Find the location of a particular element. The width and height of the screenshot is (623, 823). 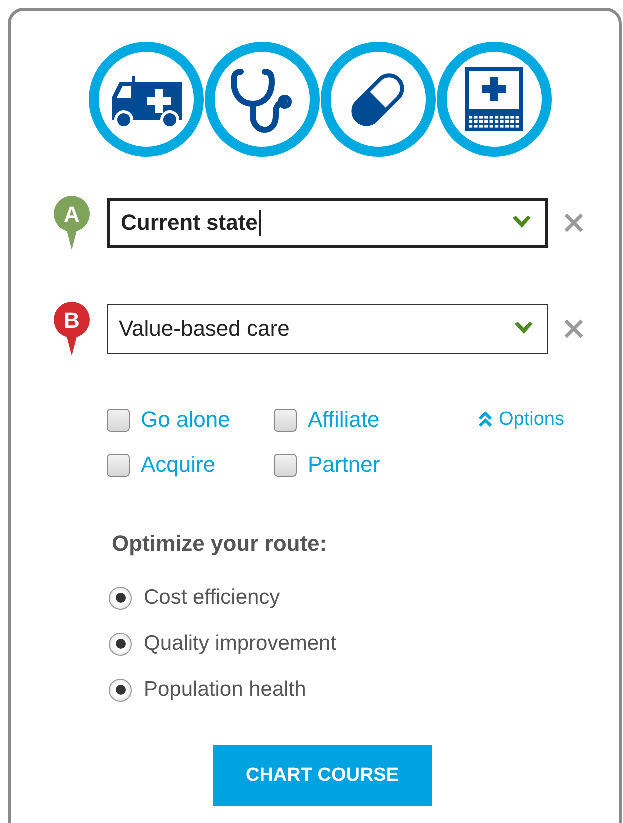

section-heading: Optimize your route: is located at coordinates (219, 544).